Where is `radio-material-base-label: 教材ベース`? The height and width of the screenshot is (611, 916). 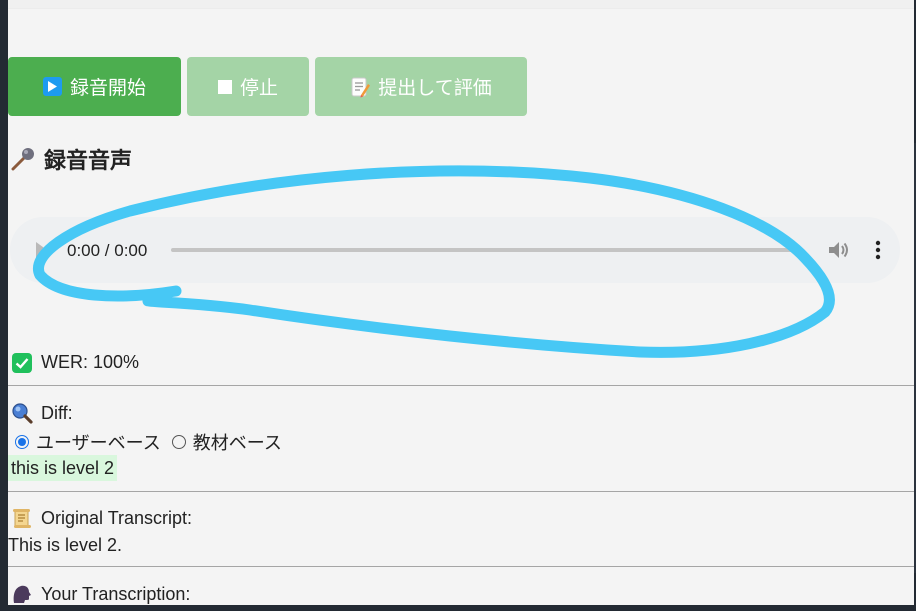
radio-material-base-label: 教材ベース is located at coordinates (237, 442).